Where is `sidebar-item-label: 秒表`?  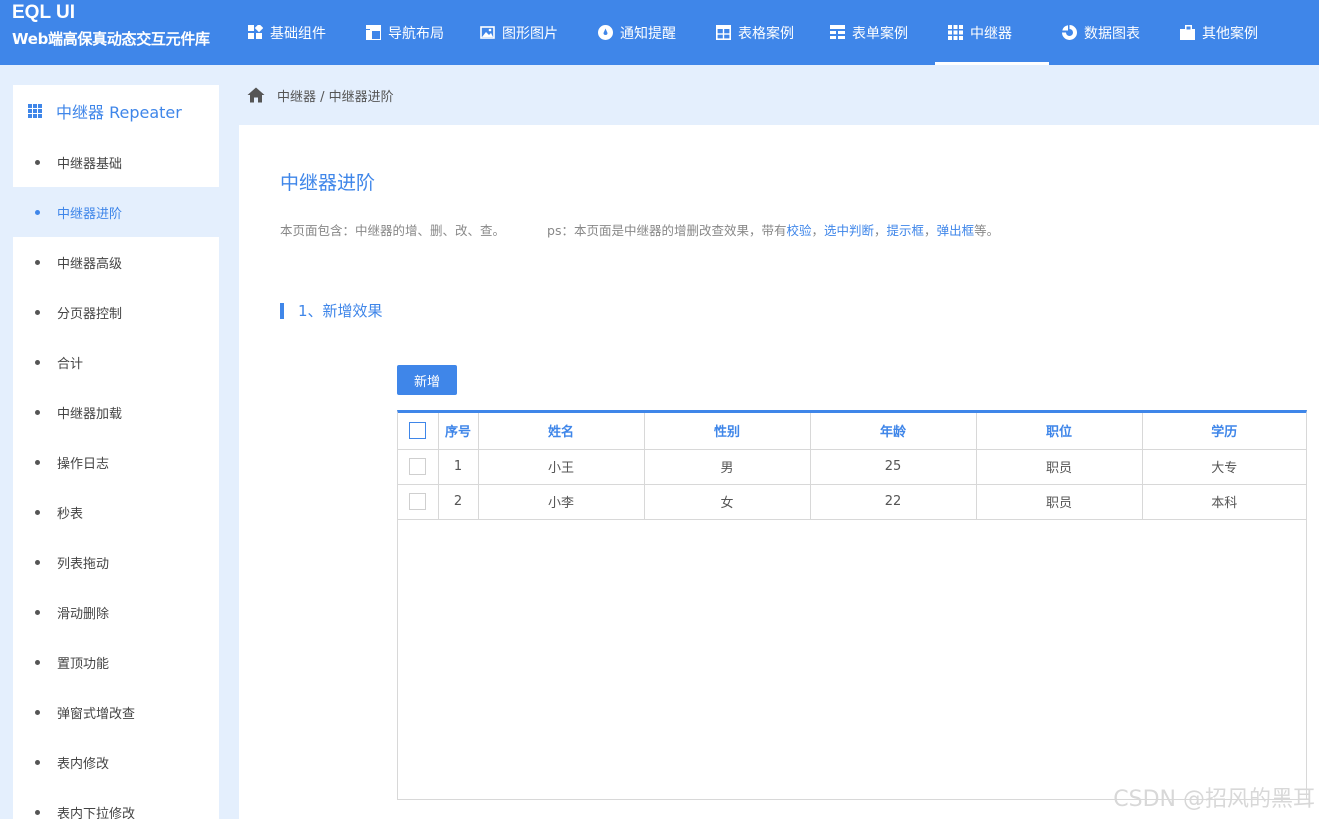
sidebar-item-label: 秒表 is located at coordinates (70, 514).